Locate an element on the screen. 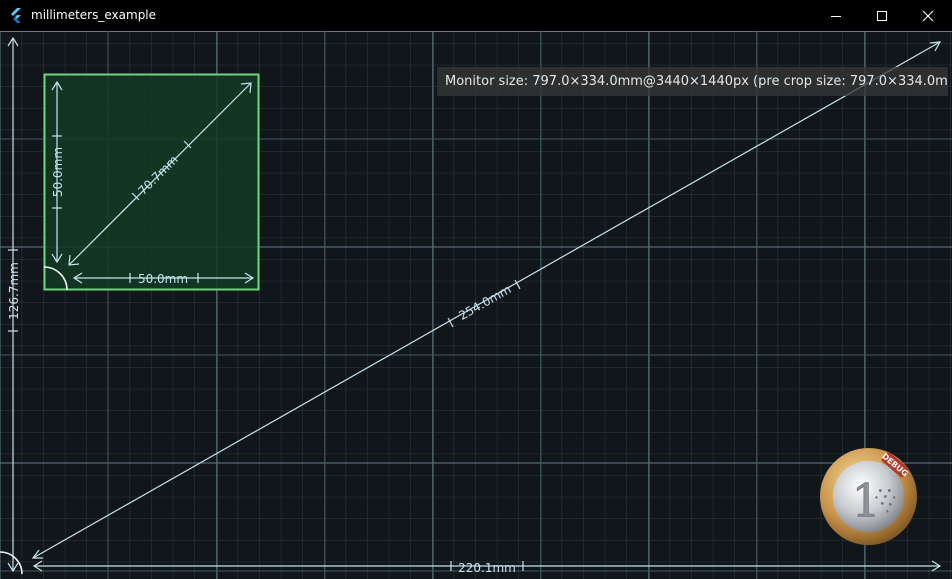  flutter-logo-icon is located at coordinates (16, 15).